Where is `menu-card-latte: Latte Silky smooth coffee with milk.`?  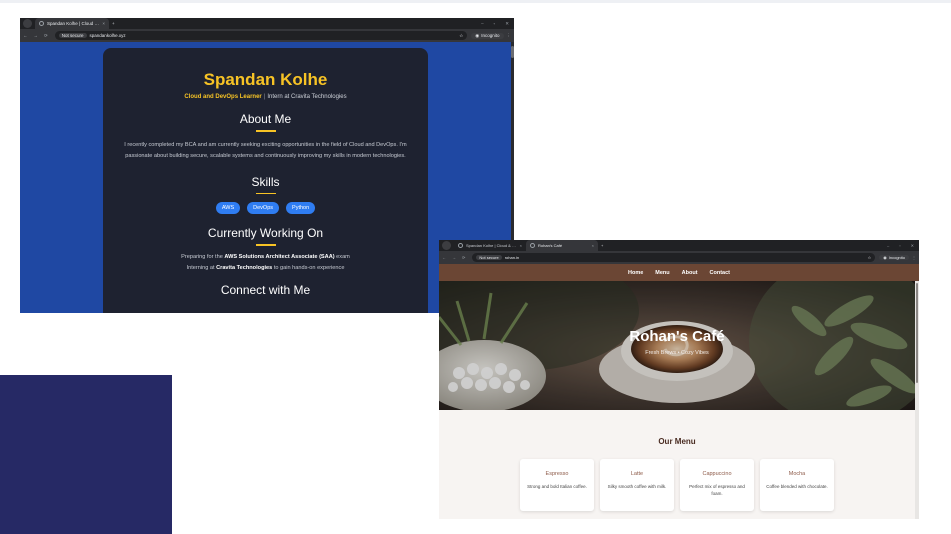
menu-card-latte: Latte Silky smooth coffee with milk. is located at coordinates (637, 485).